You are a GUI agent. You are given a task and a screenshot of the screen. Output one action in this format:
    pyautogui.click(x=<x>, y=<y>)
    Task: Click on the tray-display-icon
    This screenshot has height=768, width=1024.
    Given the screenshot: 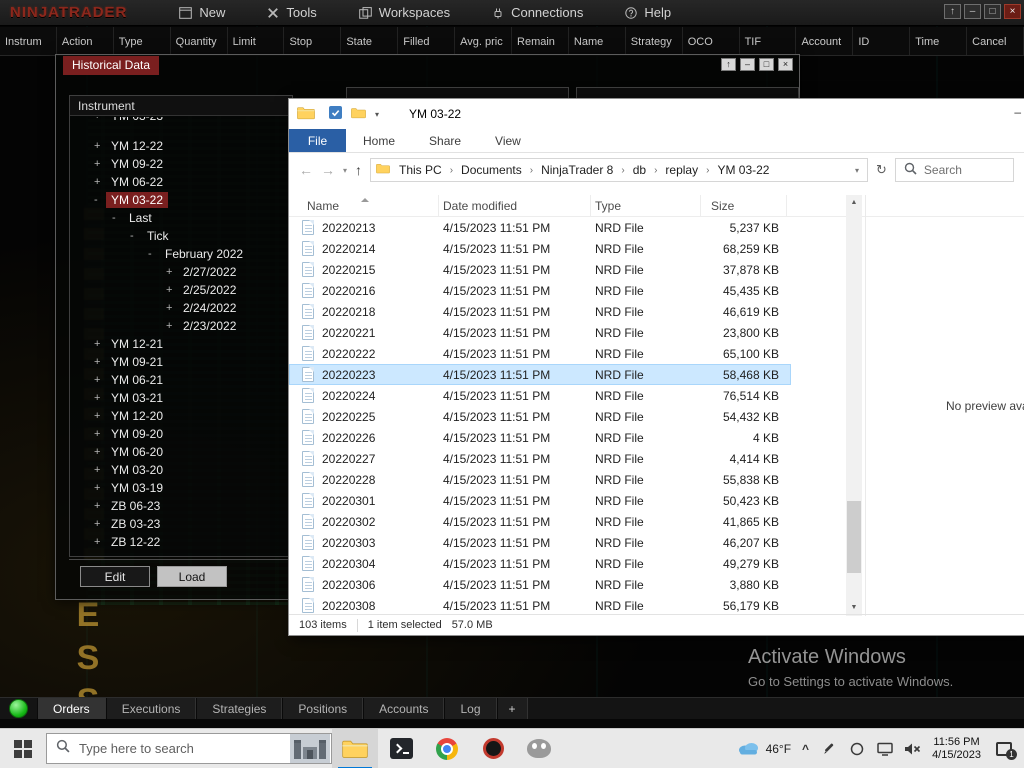 What is the action you would take?
    pyautogui.click(x=884, y=748)
    